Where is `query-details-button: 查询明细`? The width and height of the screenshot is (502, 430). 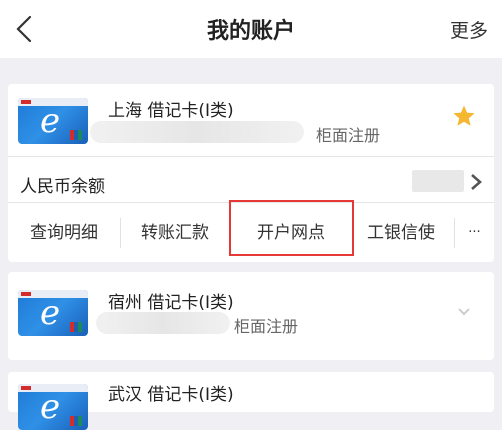
query-details-button: 查询明细 is located at coordinates (64, 233).